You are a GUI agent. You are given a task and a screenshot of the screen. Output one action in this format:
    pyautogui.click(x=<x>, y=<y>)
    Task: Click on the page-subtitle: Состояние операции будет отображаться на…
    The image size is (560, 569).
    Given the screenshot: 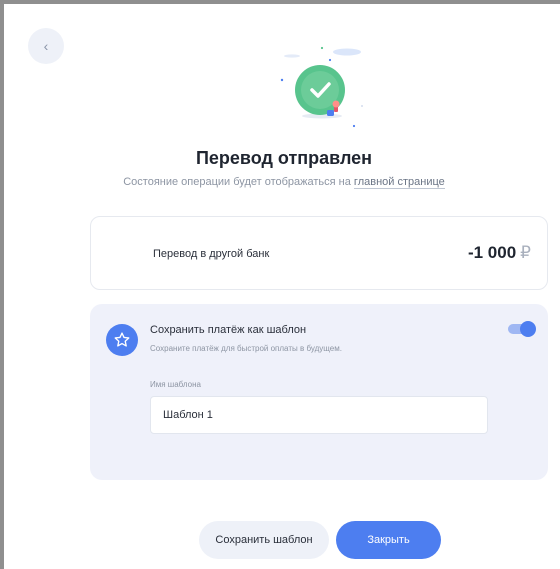 What is the action you would take?
    pyautogui.click(x=282, y=182)
    